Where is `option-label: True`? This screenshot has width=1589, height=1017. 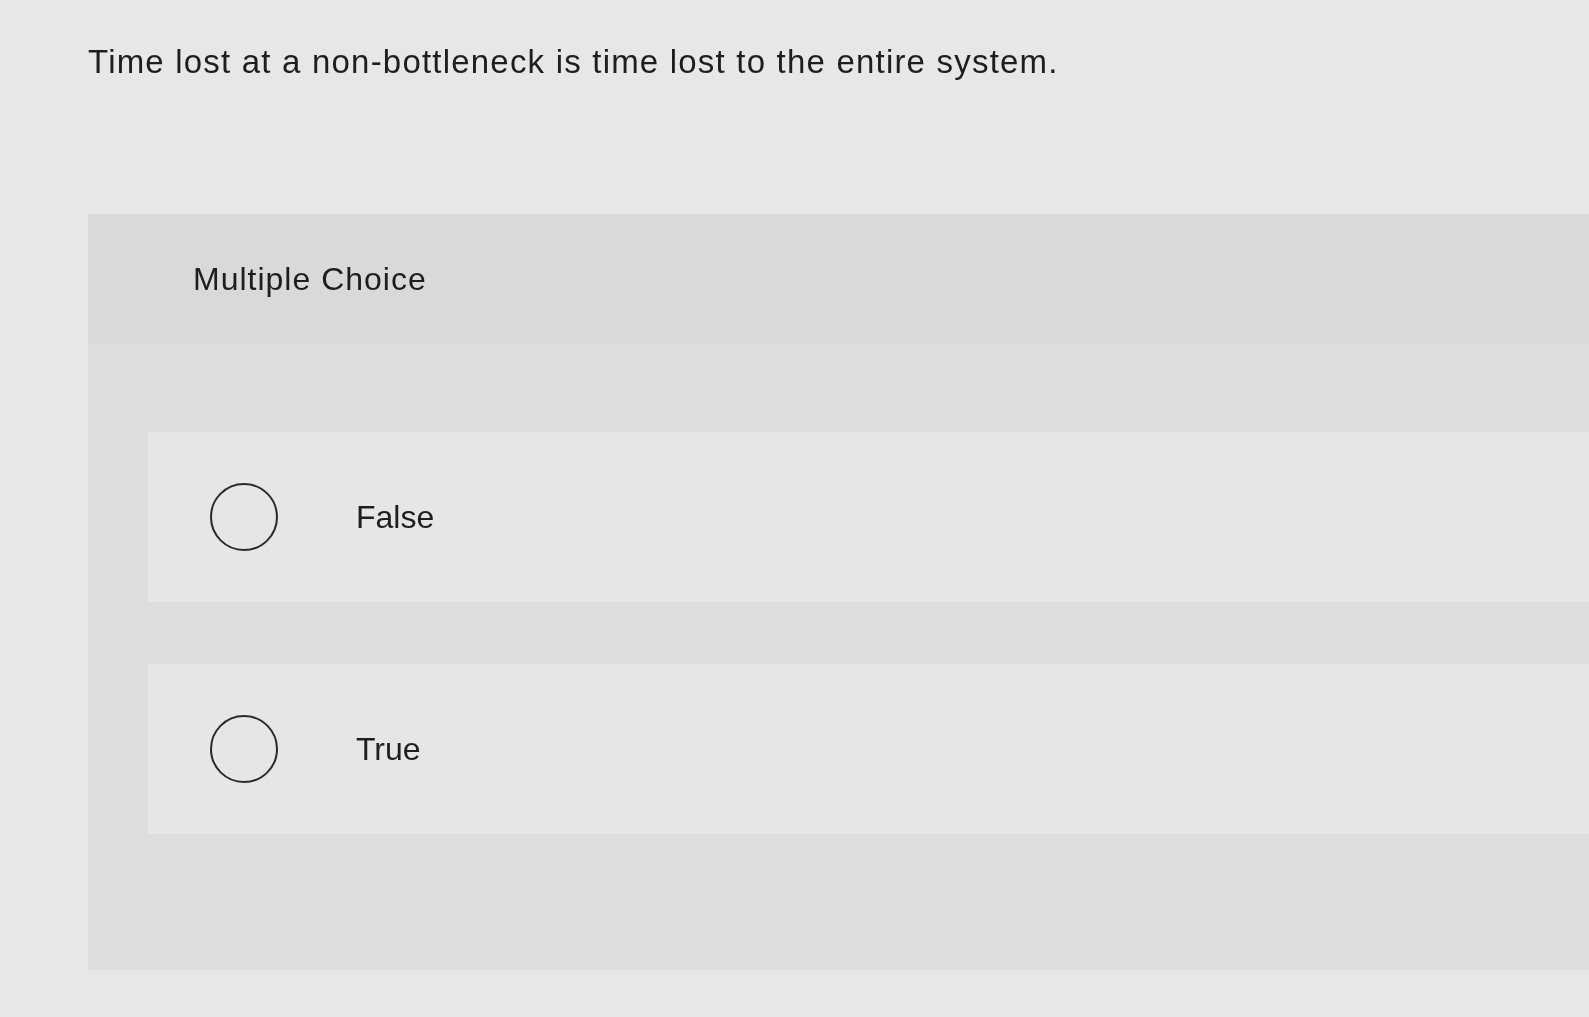 option-label: True is located at coordinates (388, 749).